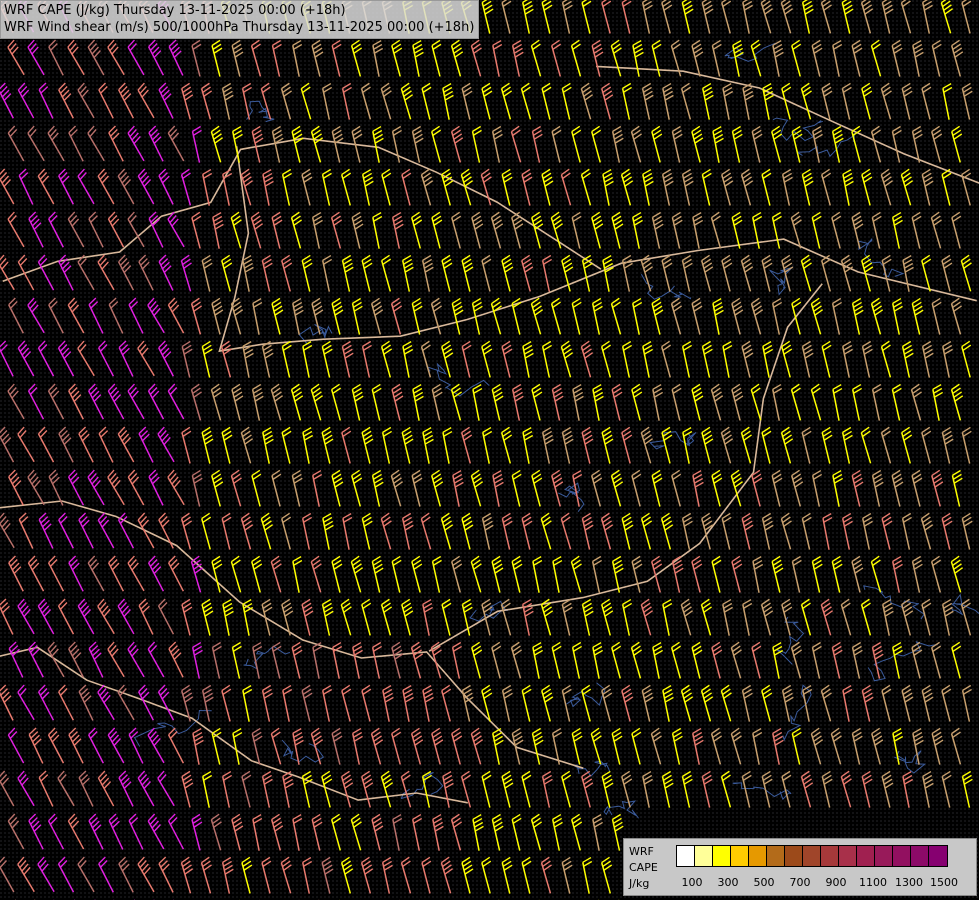 The height and width of the screenshot is (900, 979). Describe the element at coordinates (873, 882) in the screenshot. I see `legend-tick-label: 1100` at that location.